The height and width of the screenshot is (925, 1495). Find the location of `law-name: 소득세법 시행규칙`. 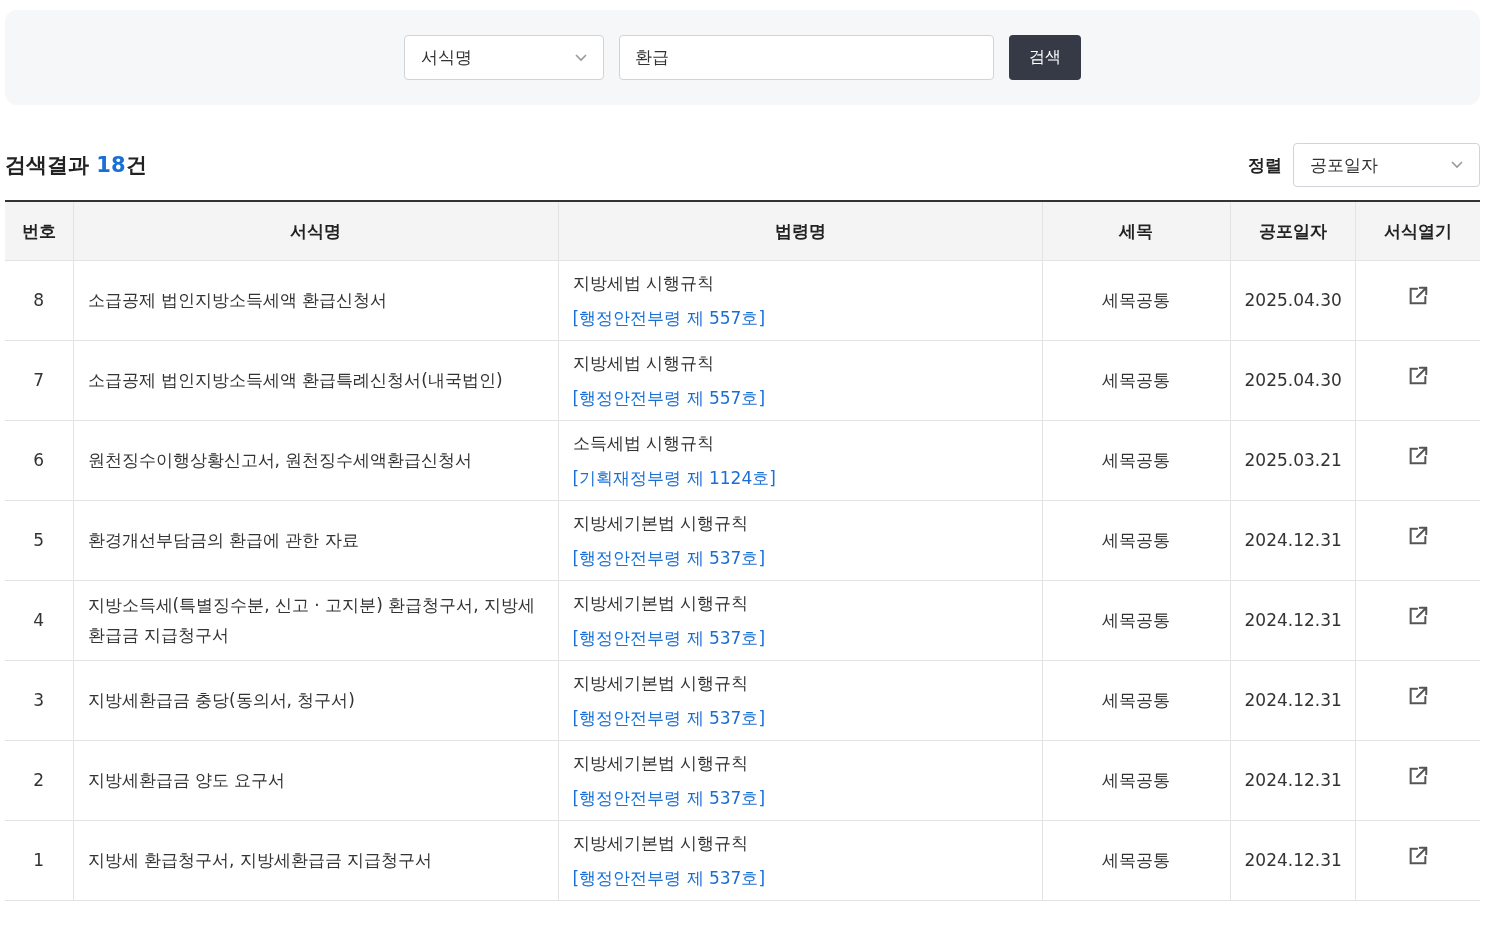

law-name: 소득세법 시행규칙 is located at coordinates (643, 443).